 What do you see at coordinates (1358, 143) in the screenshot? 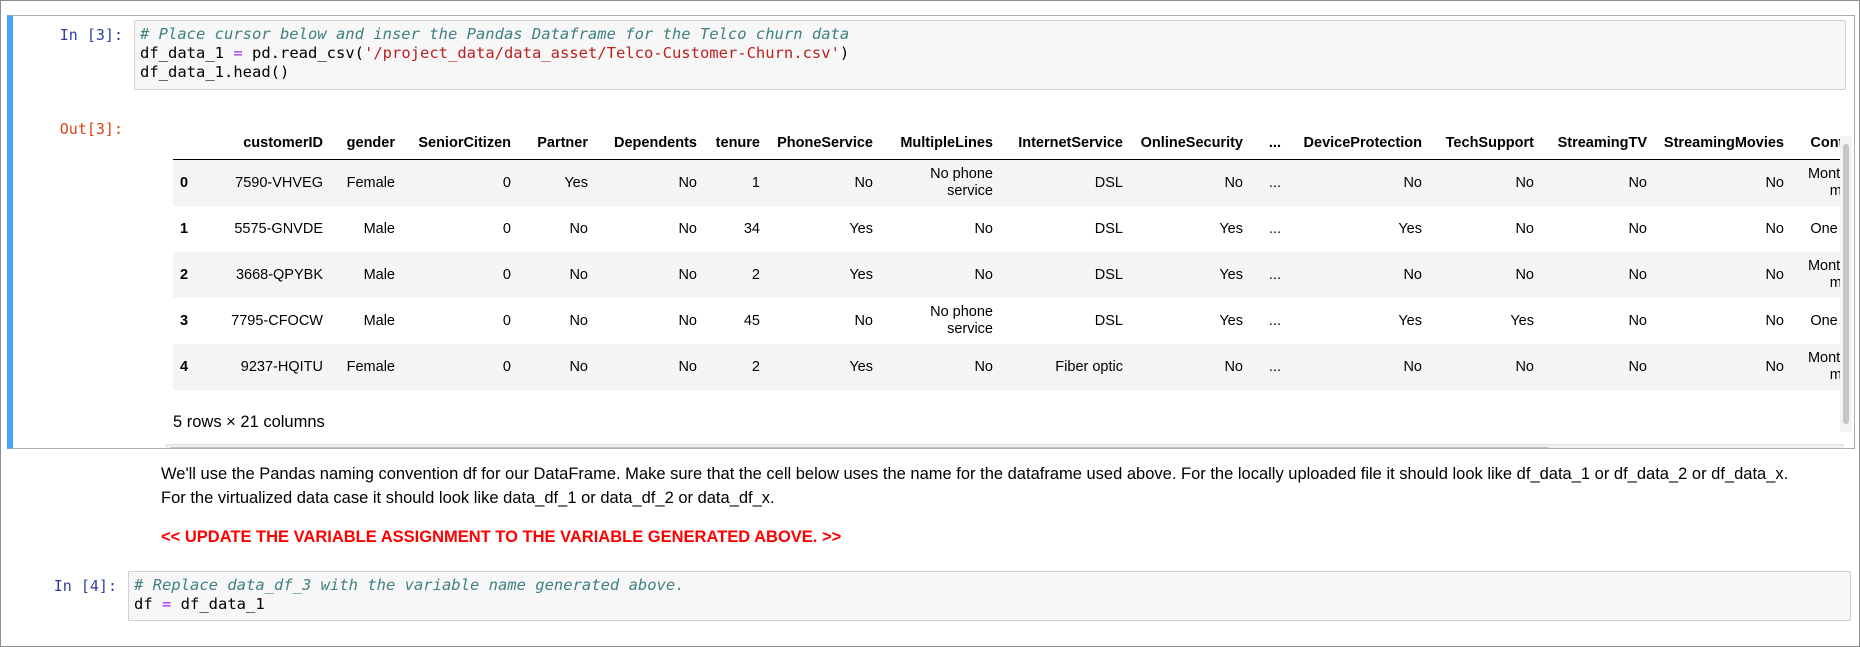
I see `table-column-header: DeviceProtection` at bounding box center [1358, 143].